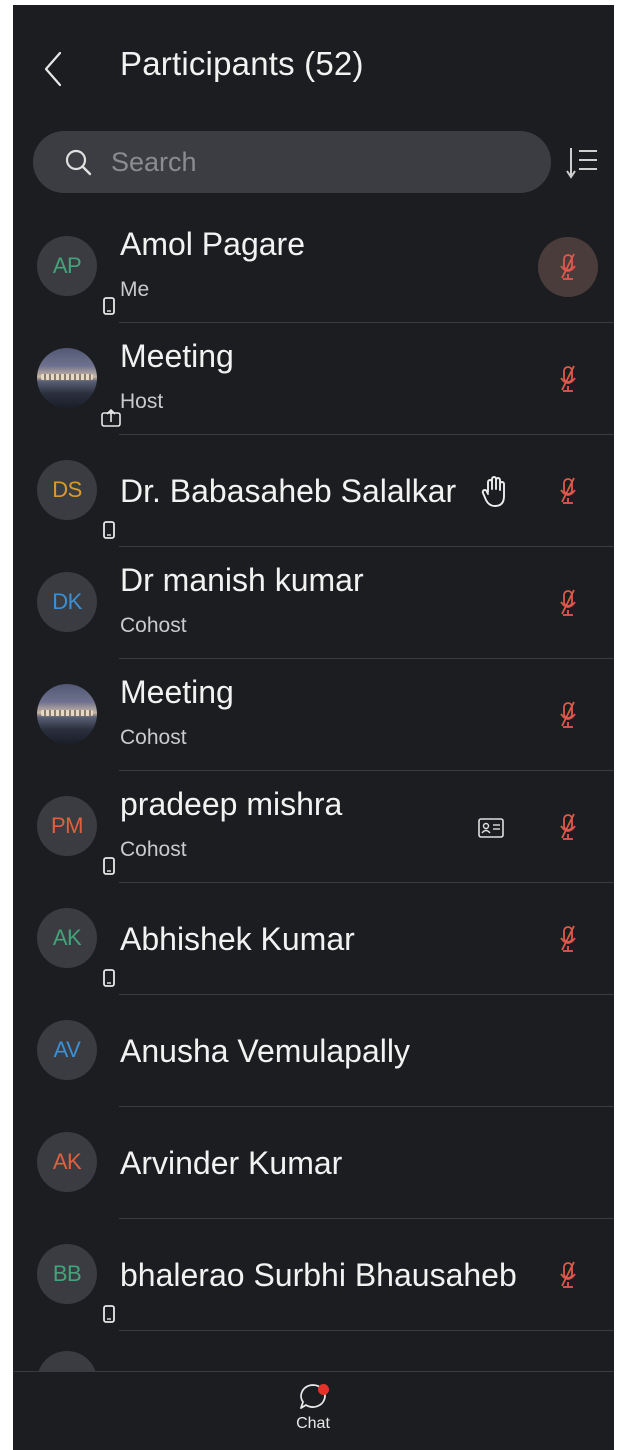  I want to click on avatar-initials: PM, so click(67, 825).